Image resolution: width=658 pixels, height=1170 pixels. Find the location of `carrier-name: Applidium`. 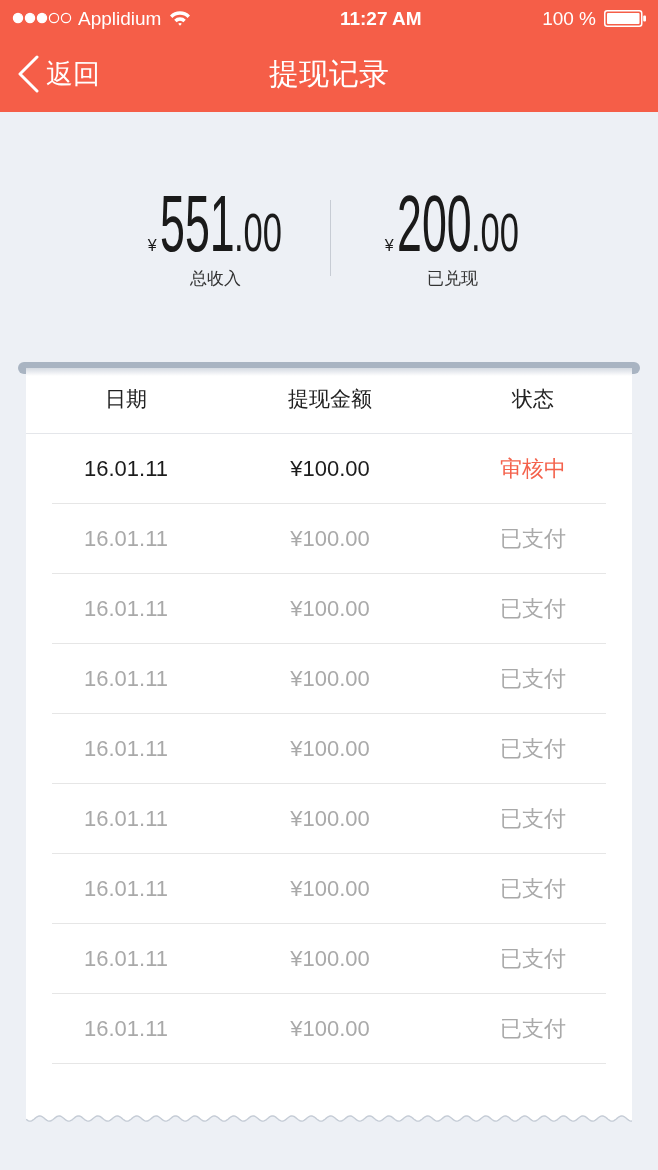

carrier-name: Applidium is located at coordinates (120, 18).